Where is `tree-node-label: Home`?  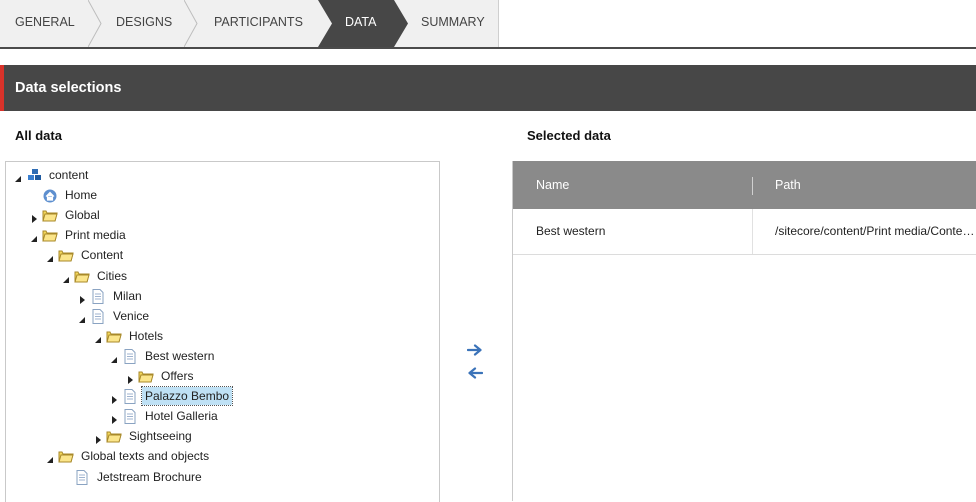 tree-node-label: Home is located at coordinates (81, 195).